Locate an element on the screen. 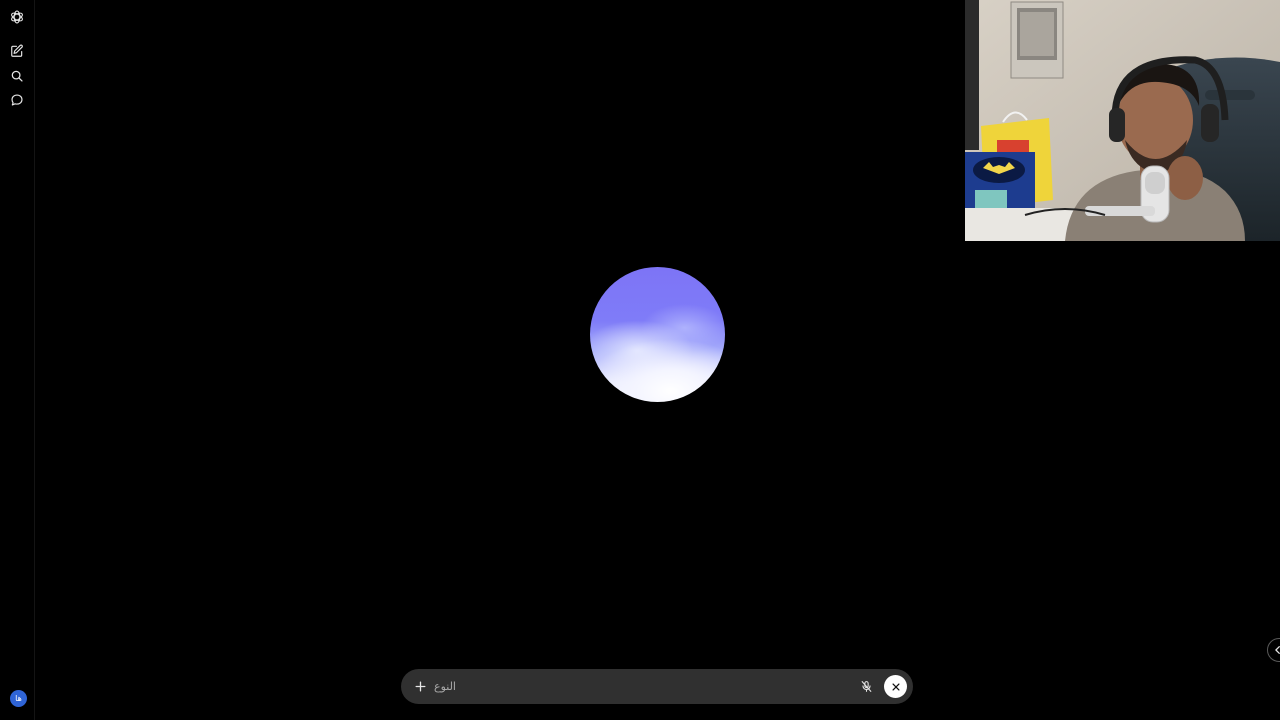 The width and height of the screenshot is (1280, 720). voice-composer-bar is located at coordinates (657, 686).